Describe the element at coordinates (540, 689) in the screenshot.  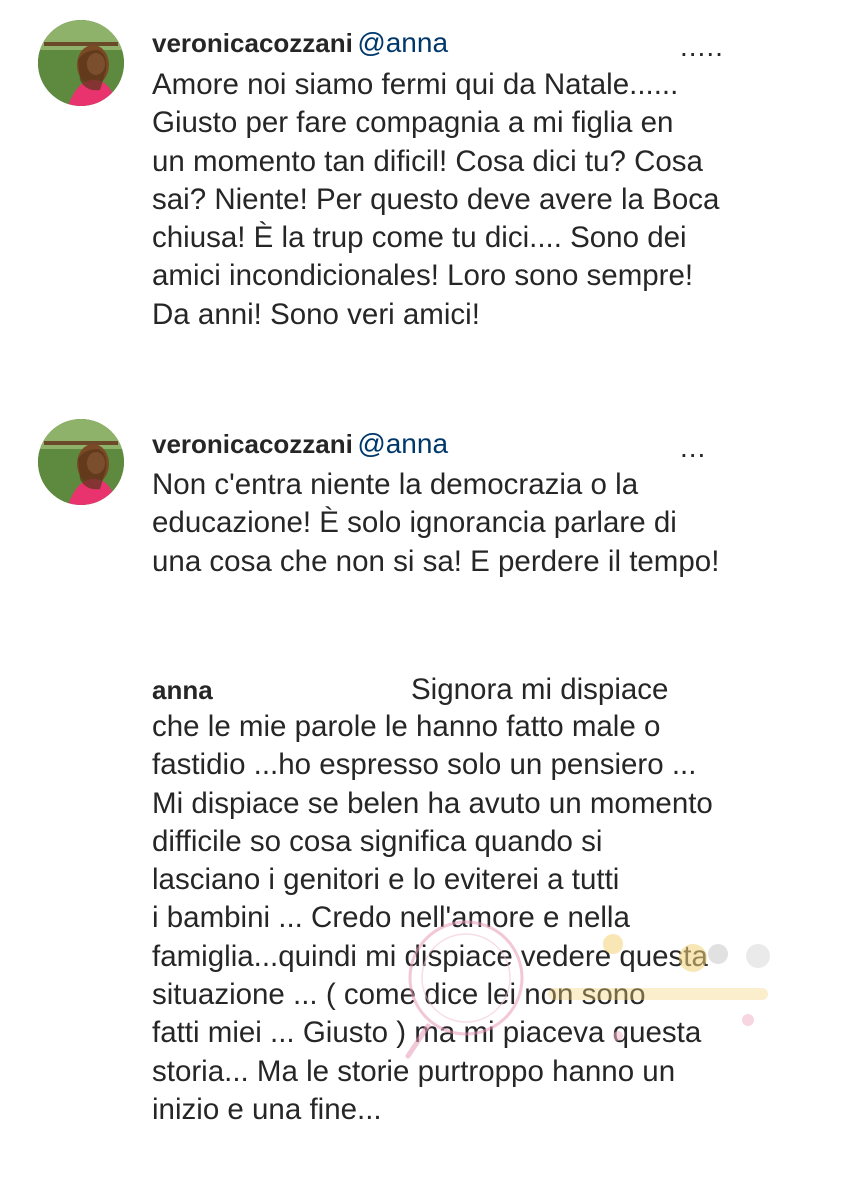
I see `comment-first-line: Signora mi dispiace` at that location.